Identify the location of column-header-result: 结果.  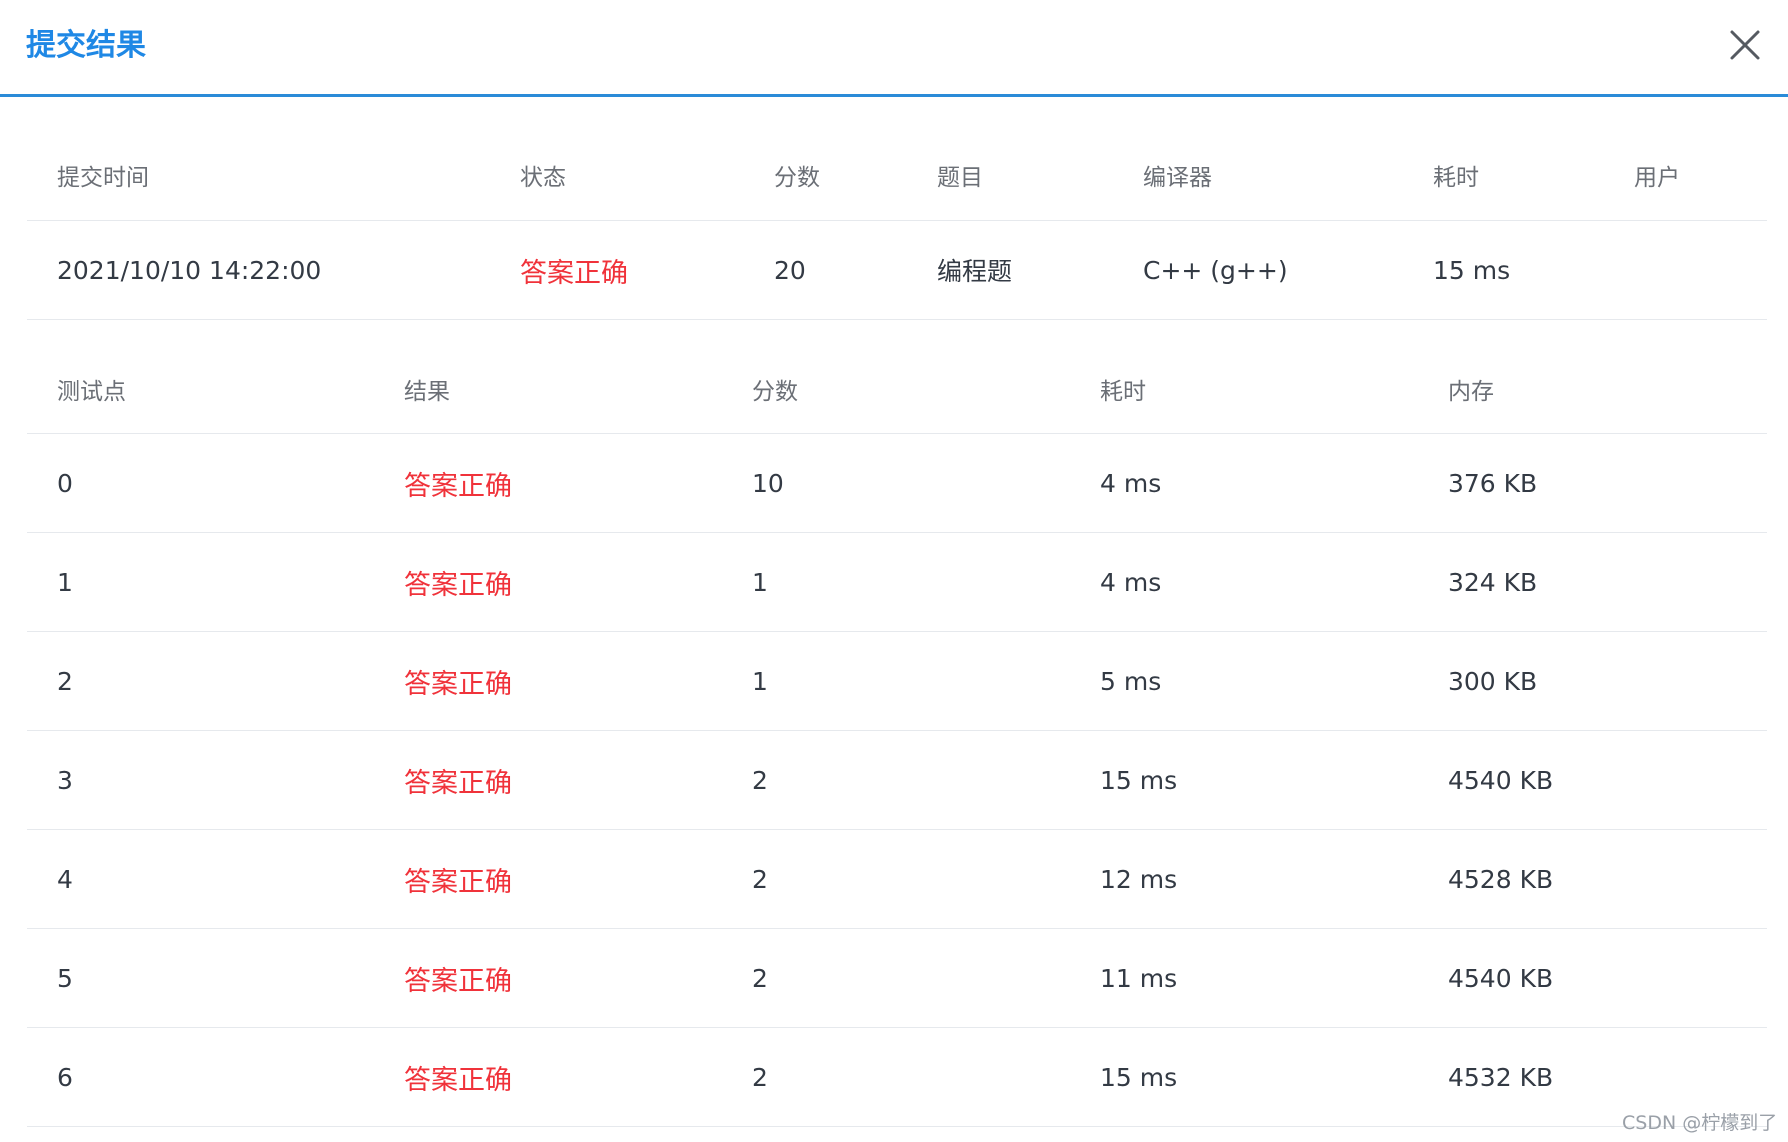
(427, 391).